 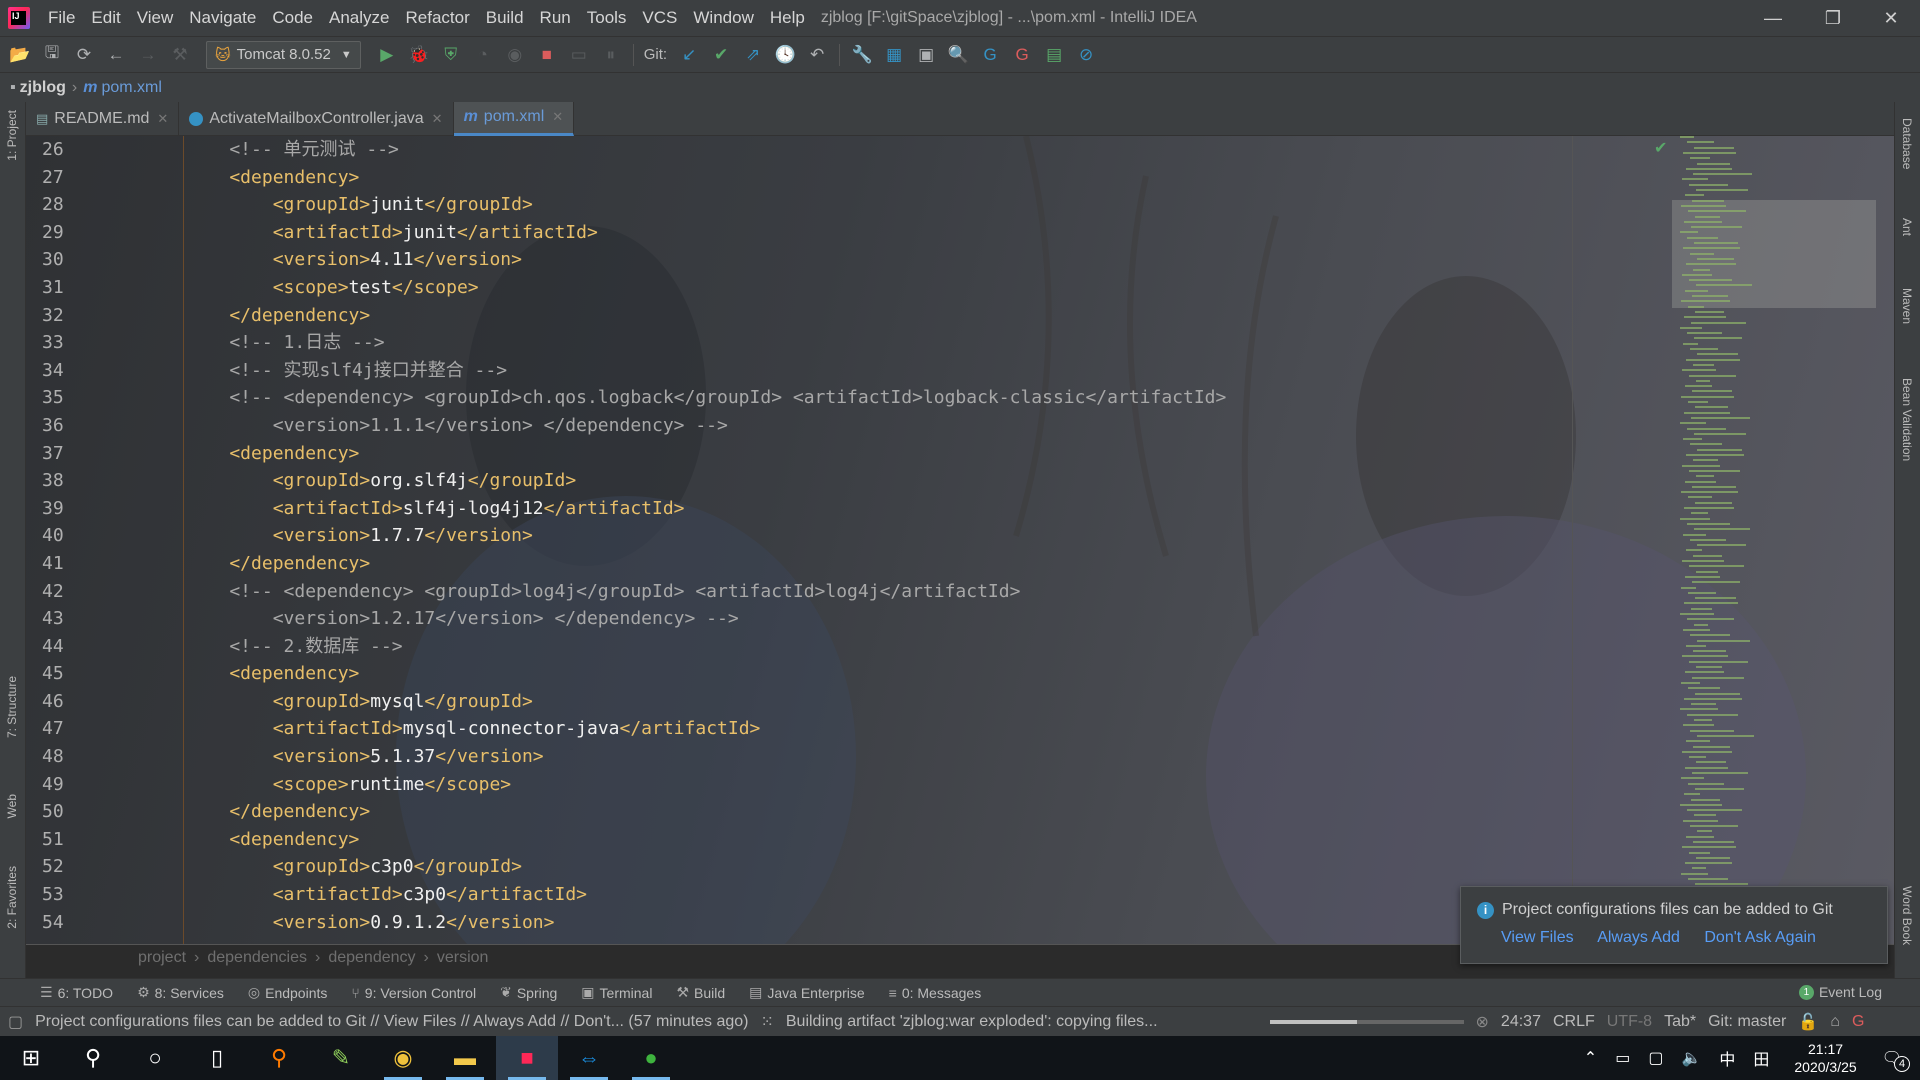 What do you see at coordinates (403, 1058) in the screenshot?
I see `chrome-icon: ◉` at bounding box center [403, 1058].